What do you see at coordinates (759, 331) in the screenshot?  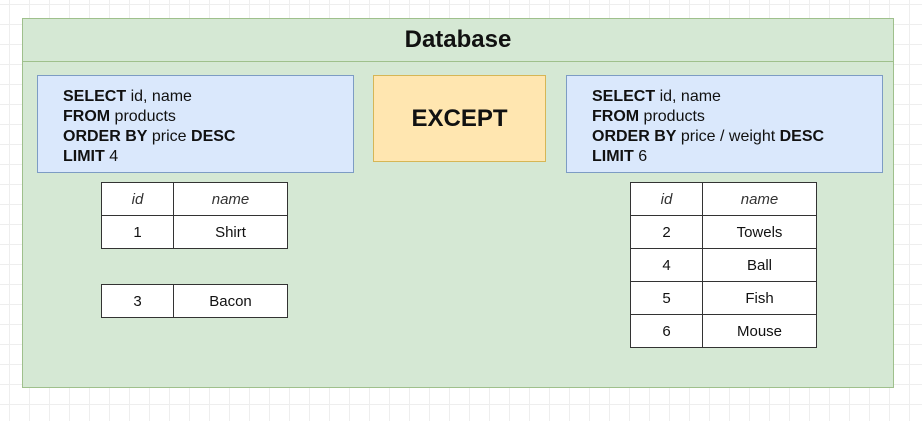 I see `cell-name: Mouse` at bounding box center [759, 331].